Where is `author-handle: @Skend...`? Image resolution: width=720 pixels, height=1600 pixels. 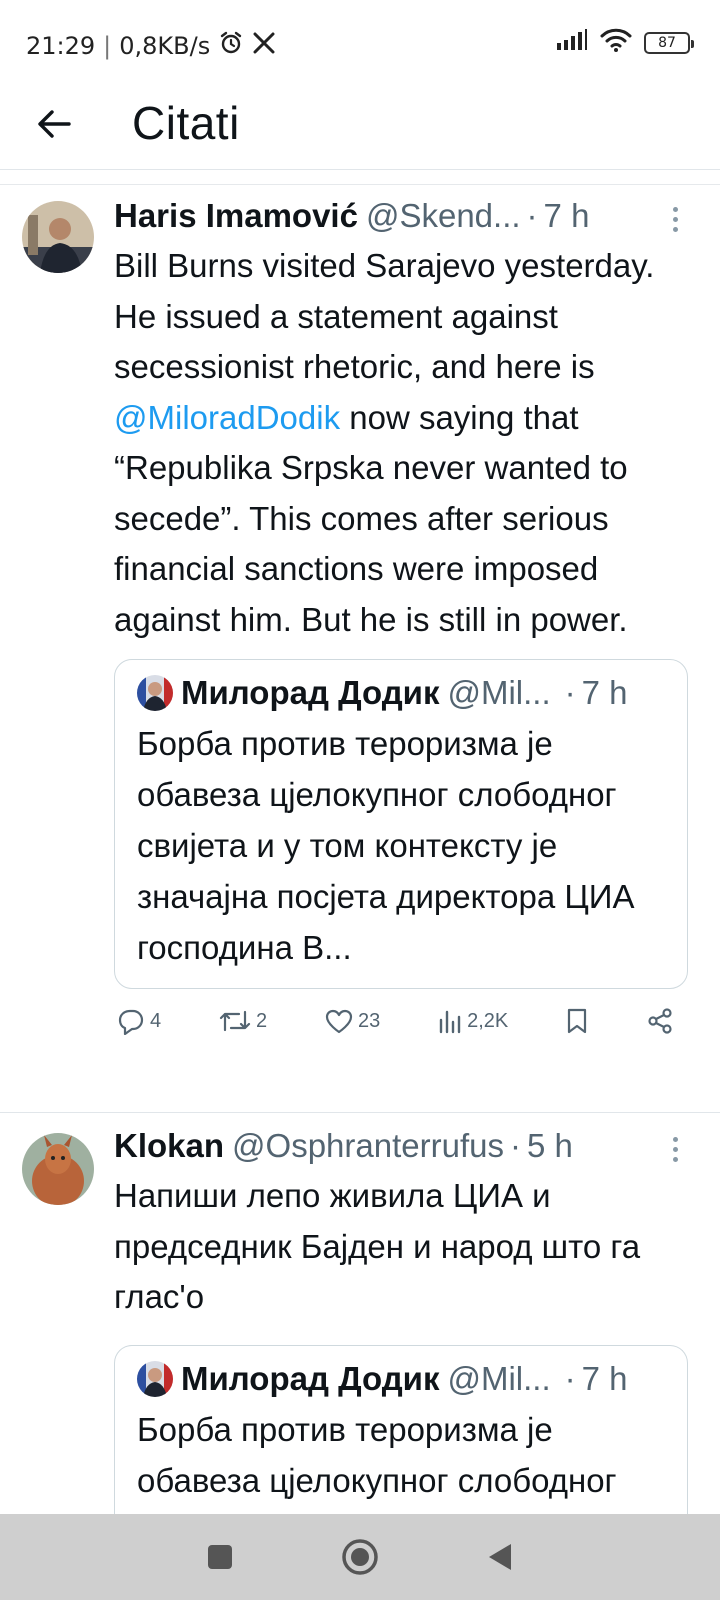
author-handle: @Skend... is located at coordinates (443, 216).